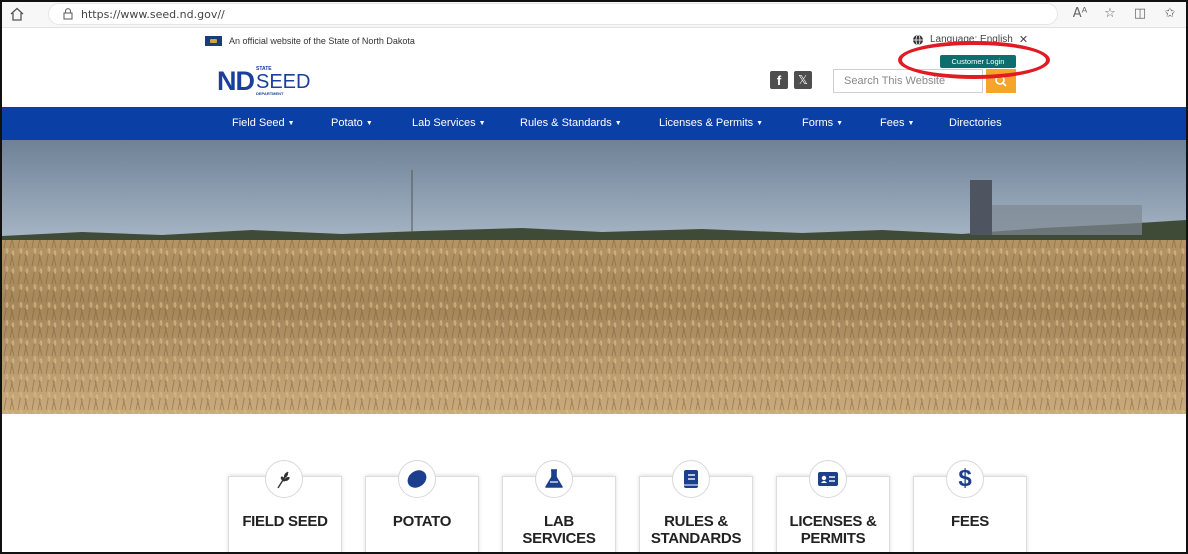  What do you see at coordinates (153, 14) in the screenshot?
I see `url-text: https://www.seed.nd.gov//` at bounding box center [153, 14].